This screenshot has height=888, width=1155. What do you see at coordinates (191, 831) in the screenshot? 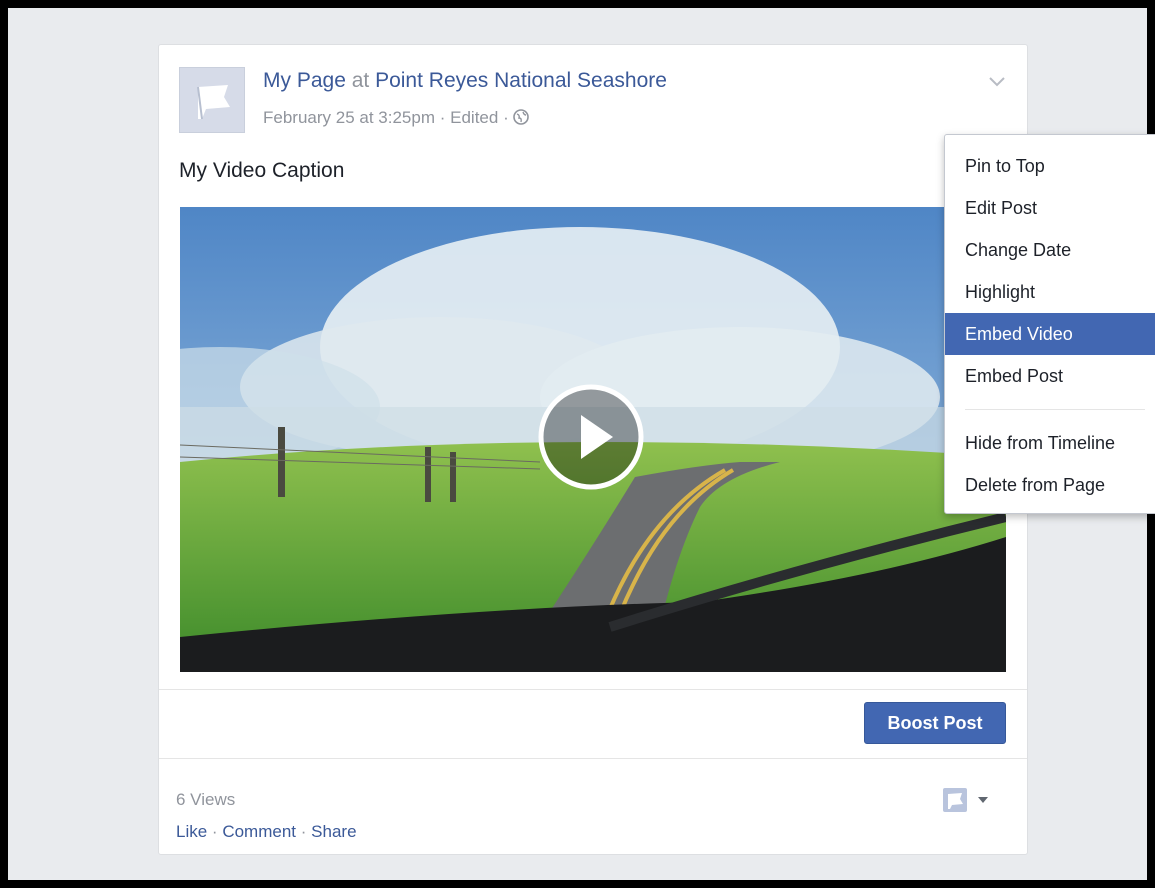
I see `like-link: Like` at bounding box center [191, 831].